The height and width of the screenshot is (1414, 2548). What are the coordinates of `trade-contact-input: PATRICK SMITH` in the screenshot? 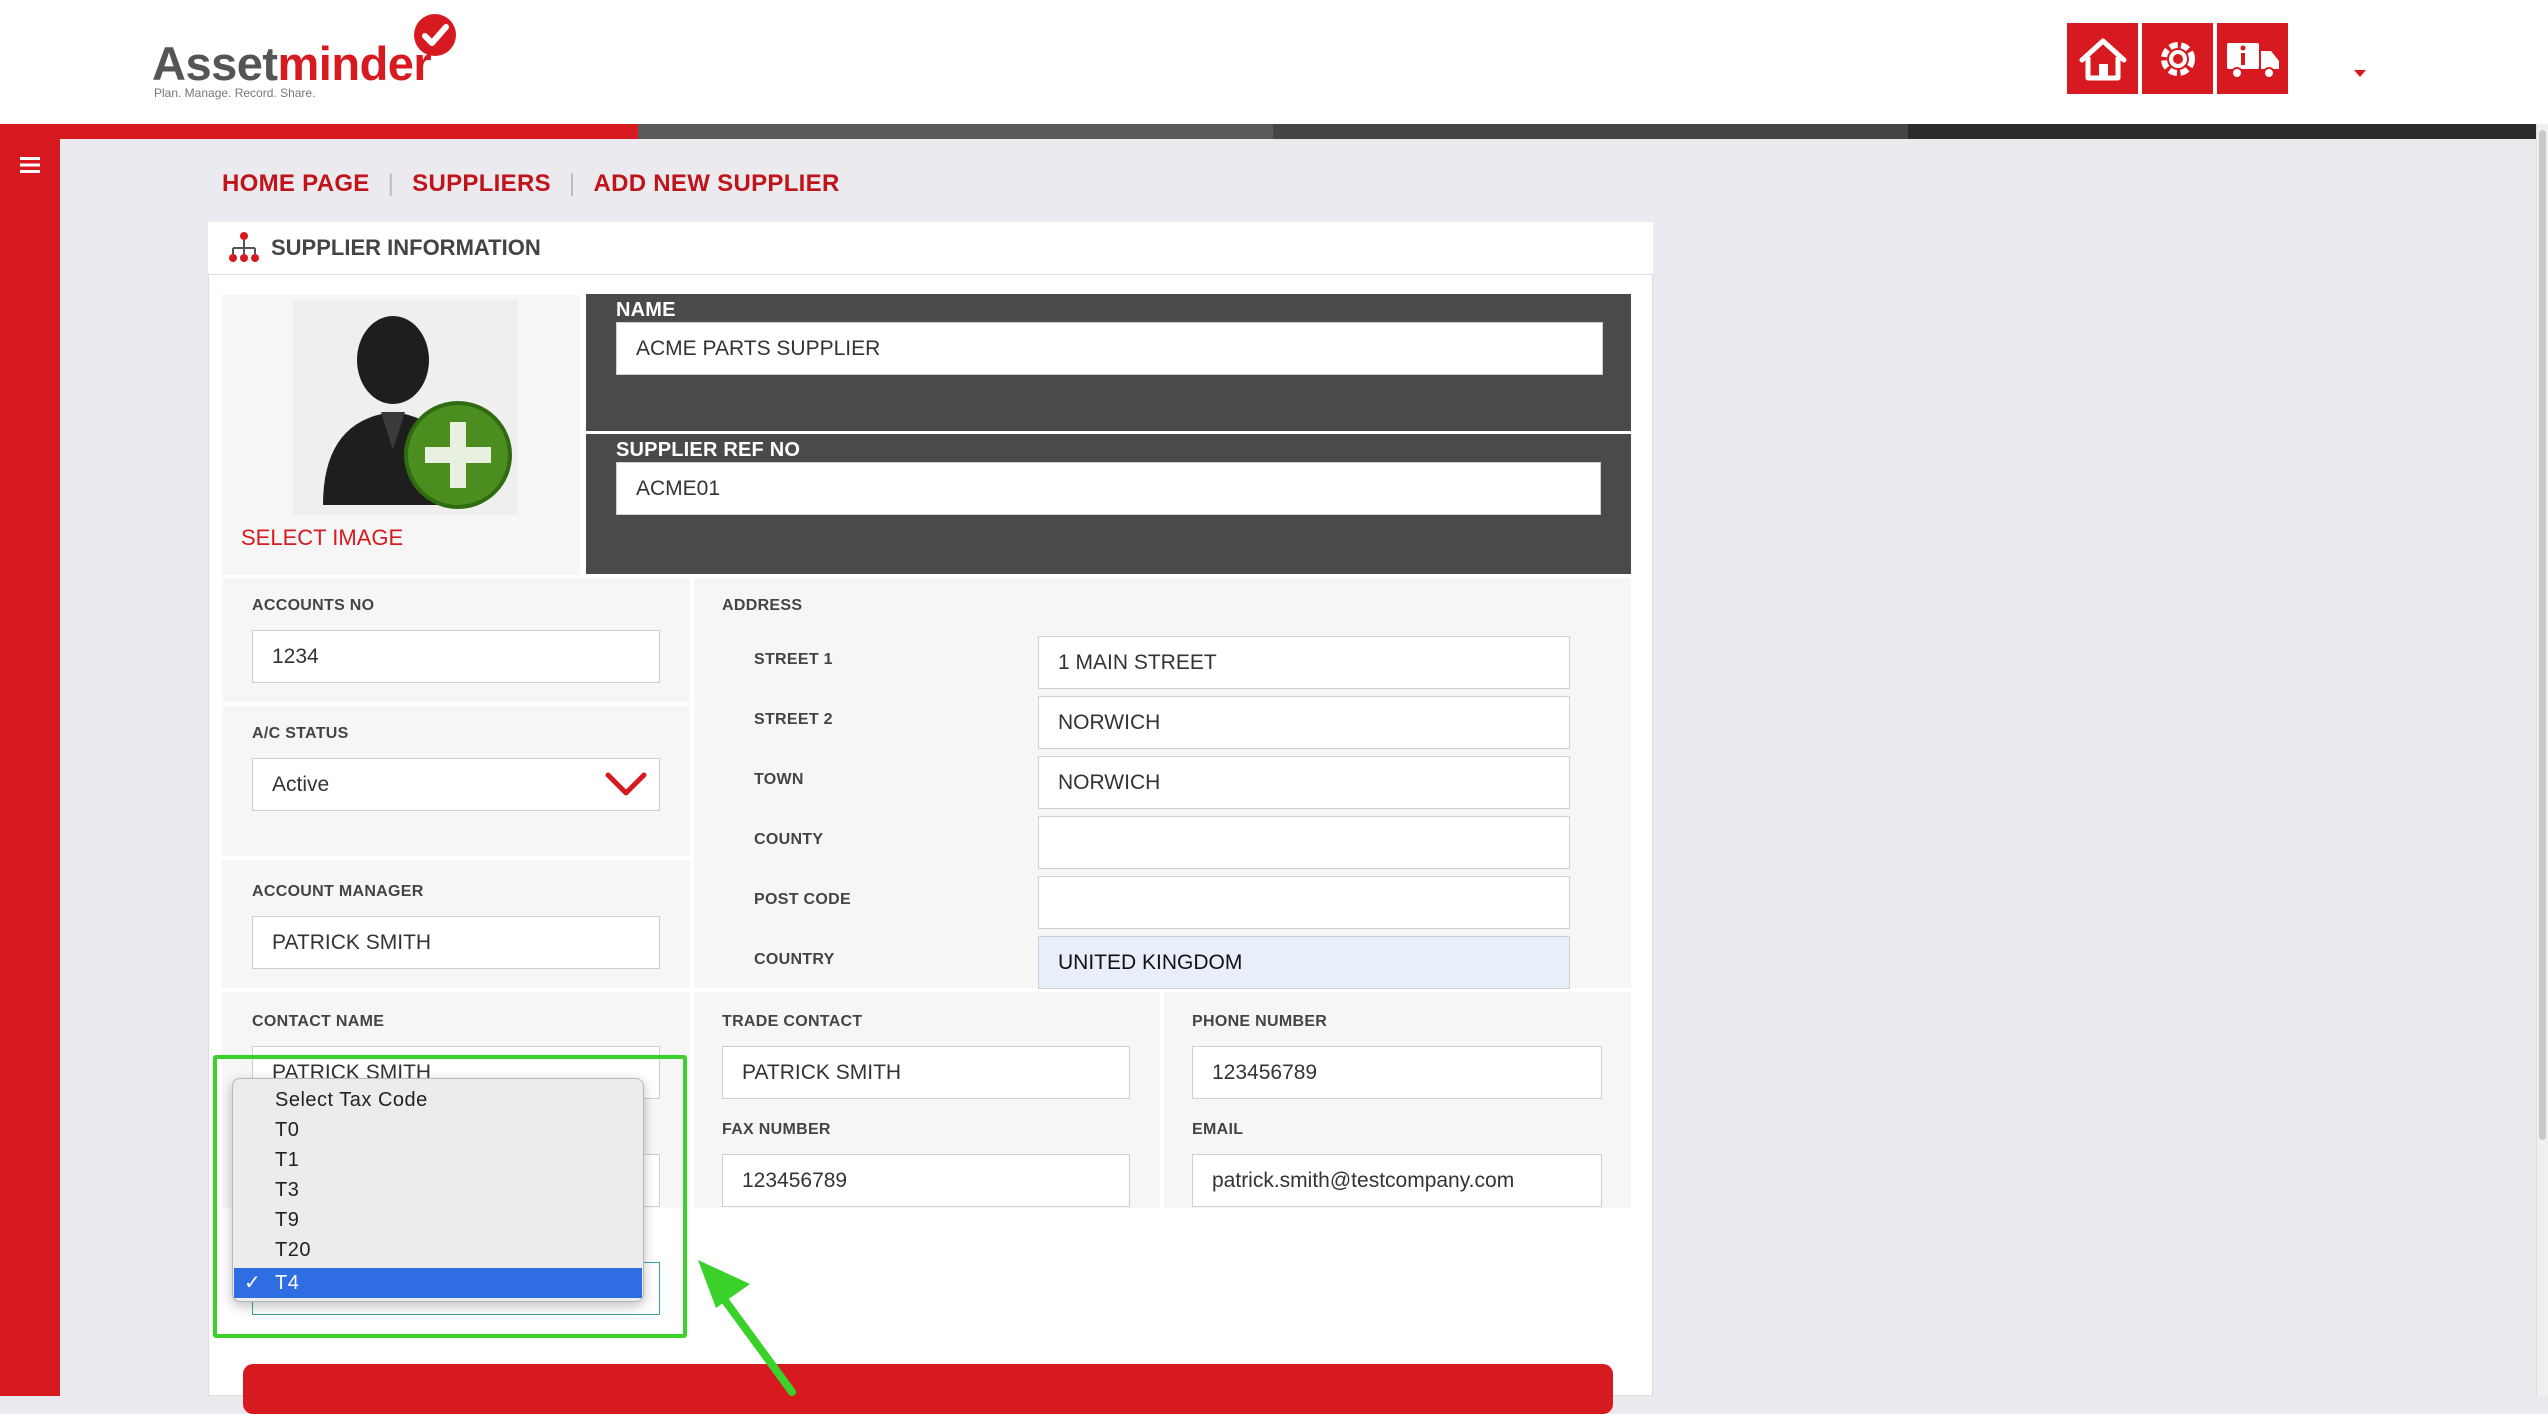 It's located at (926, 1072).